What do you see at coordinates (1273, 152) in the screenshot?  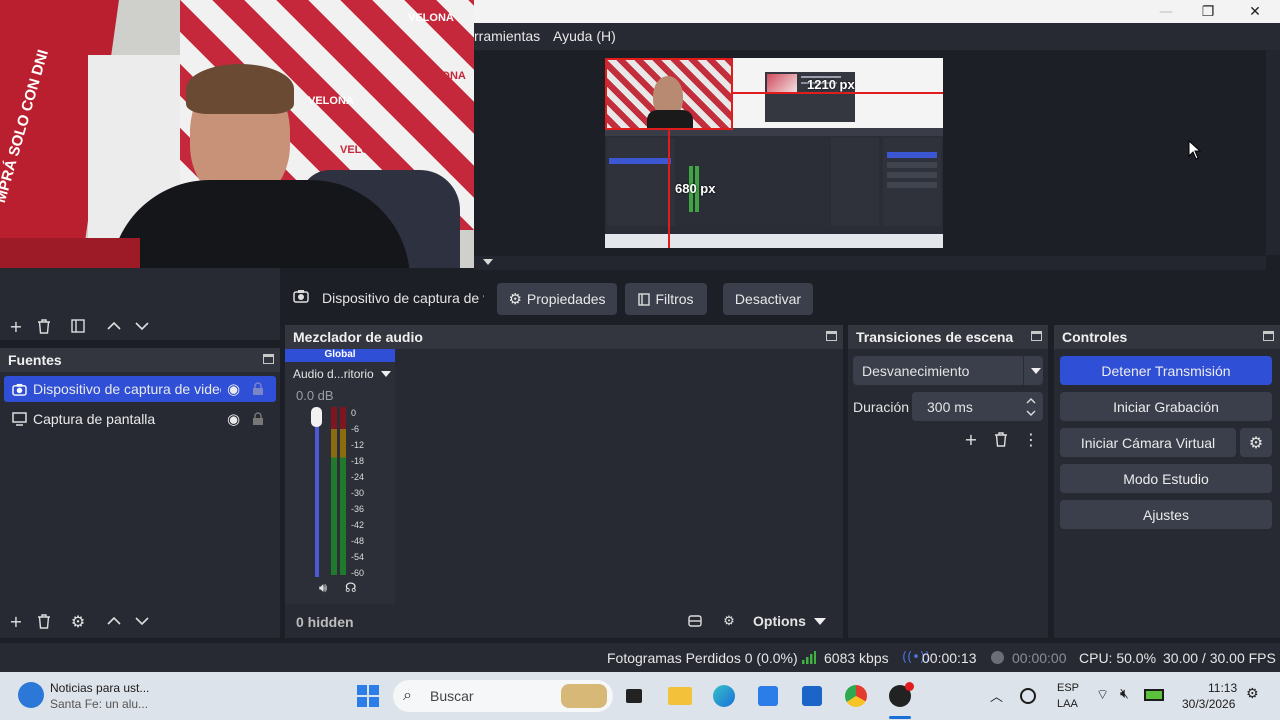 I see `preview-vertical-scrollbar` at bounding box center [1273, 152].